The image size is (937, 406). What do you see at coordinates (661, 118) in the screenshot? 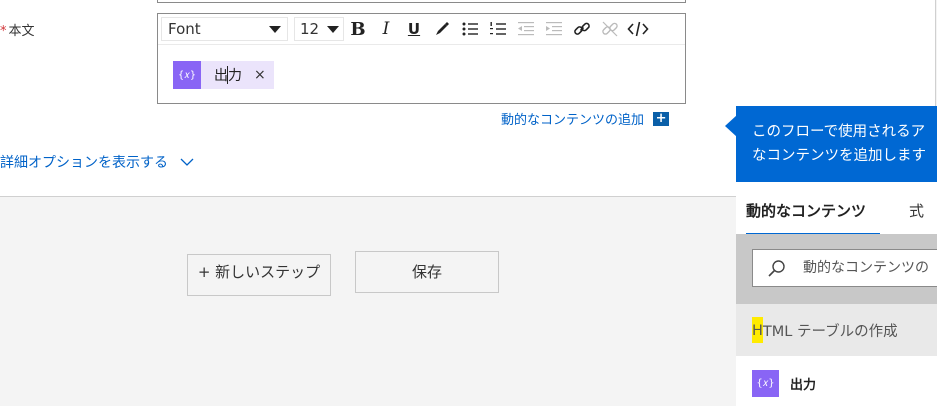
I see `plus-icon: +` at bounding box center [661, 118].